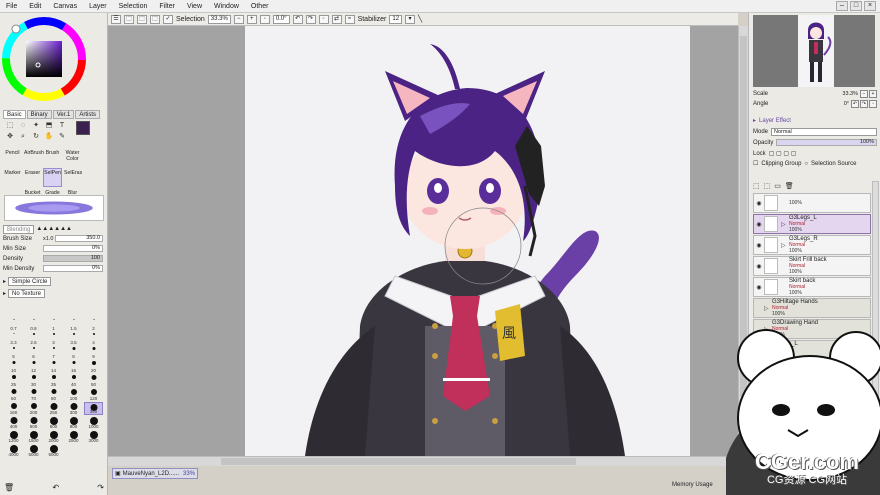 This screenshot has height=495, width=880. Describe the element at coordinates (79, 238) in the screenshot. I see `brush-size-slider: 350.0` at that location.